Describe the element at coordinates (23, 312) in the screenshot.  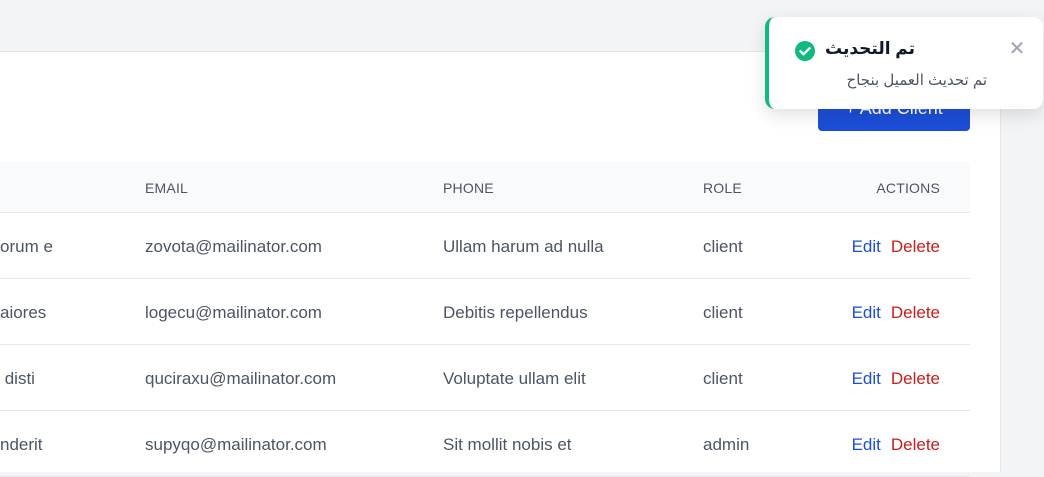
I see `cell-name: aiores` at that location.